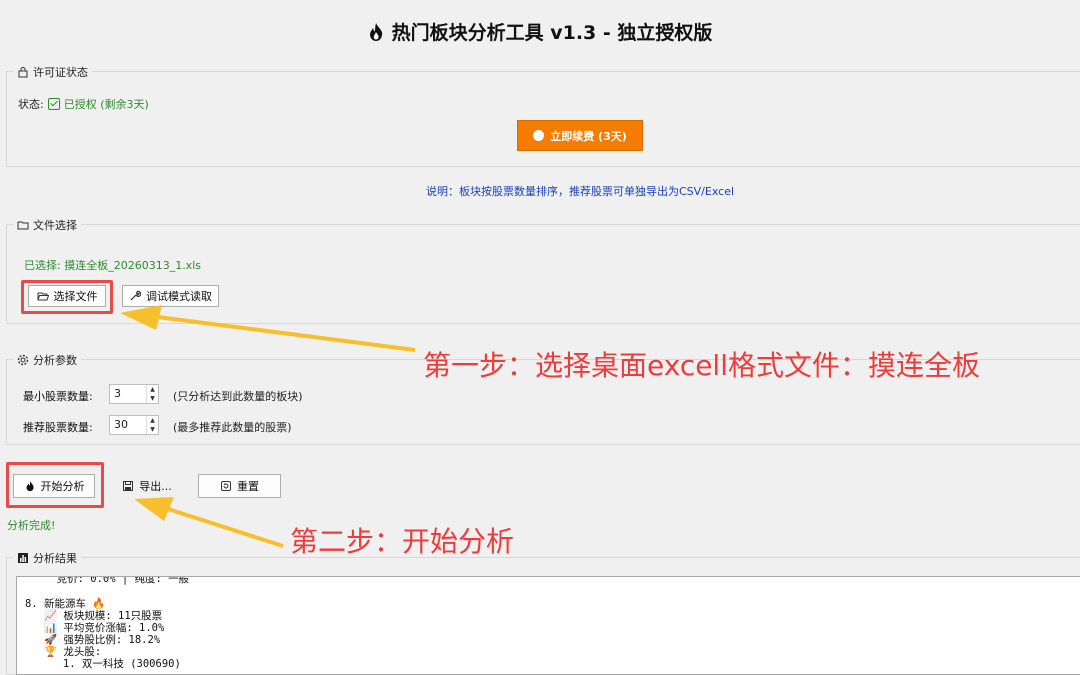 This screenshot has height=675, width=1080. I want to click on analysis-done-text: 分析完成!, so click(31, 525).